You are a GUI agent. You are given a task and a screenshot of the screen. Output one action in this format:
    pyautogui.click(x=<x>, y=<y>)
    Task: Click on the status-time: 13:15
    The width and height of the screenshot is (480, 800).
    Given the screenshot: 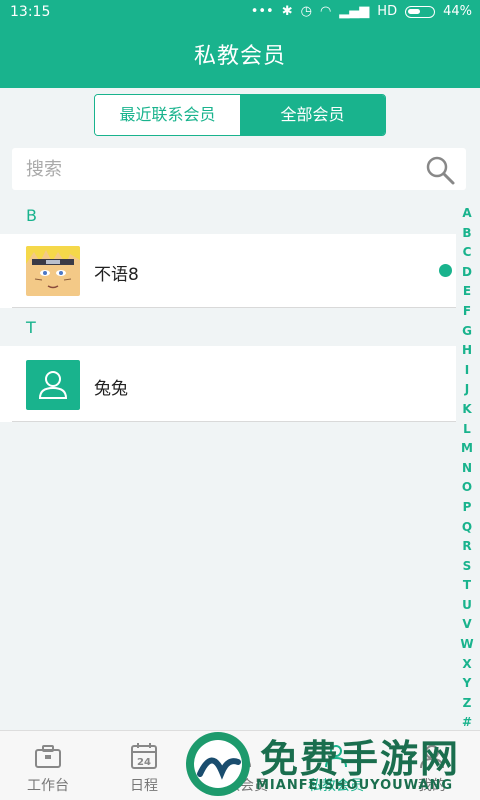 What is the action you would take?
    pyautogui.click(x=30, y=12)
    